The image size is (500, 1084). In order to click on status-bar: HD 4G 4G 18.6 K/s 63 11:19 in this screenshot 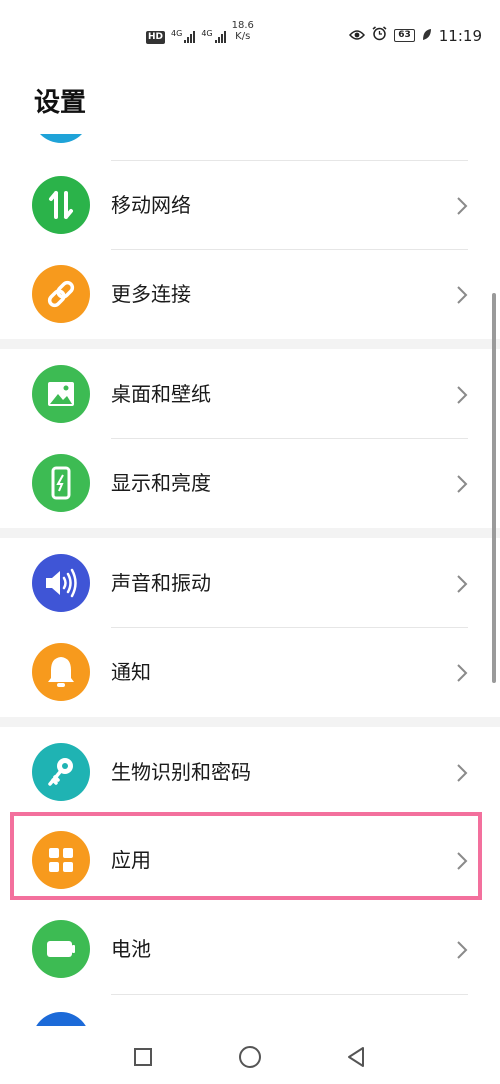, I will do `click(250, 34)`.